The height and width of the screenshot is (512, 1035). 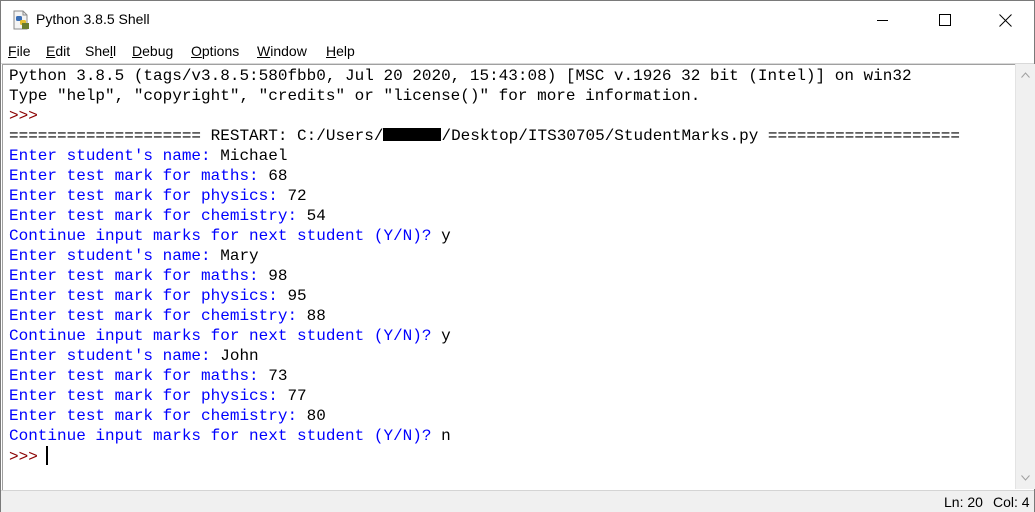 I want to click on io-line: Enter test mark for chemistry: 80, so click(x=167, y=416).